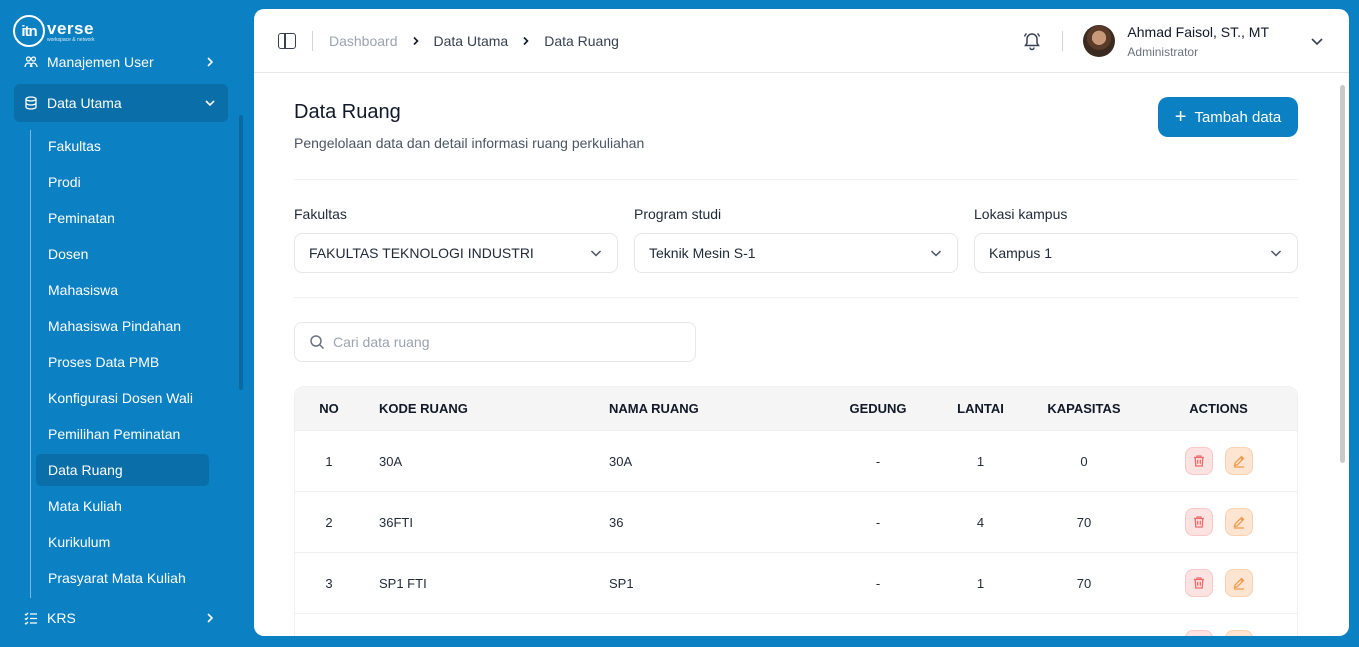 This screenshot has width=1359, height=647. I want to click on breadcrumb-data-utama: Data Utama, so click(471, 41).